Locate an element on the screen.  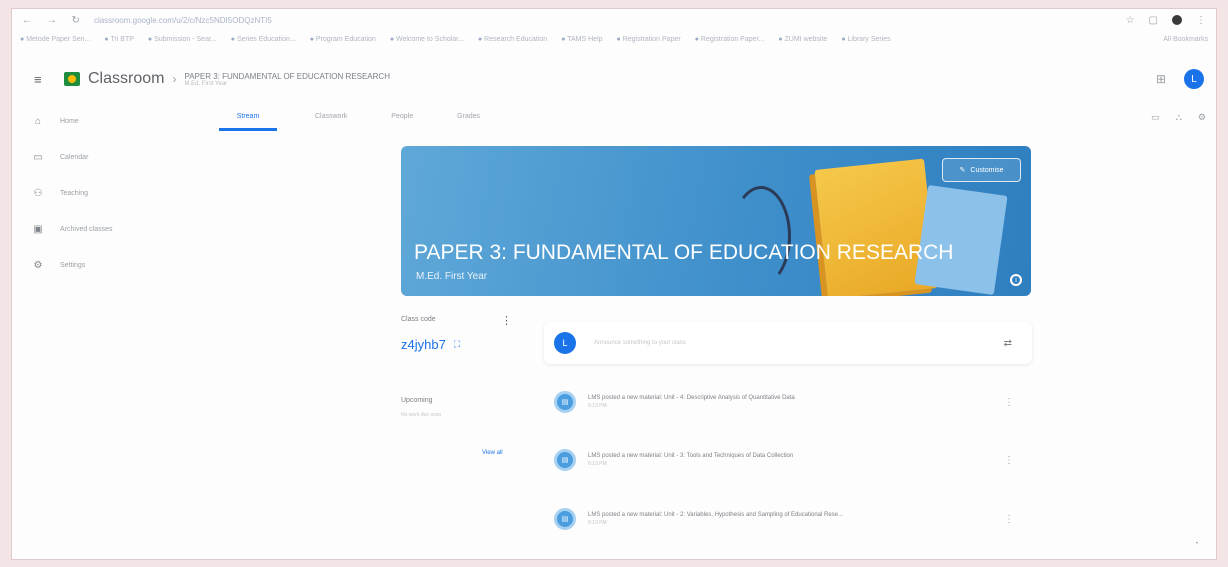
customise-button: ✎ Customise is located at coordinates (981, 170).